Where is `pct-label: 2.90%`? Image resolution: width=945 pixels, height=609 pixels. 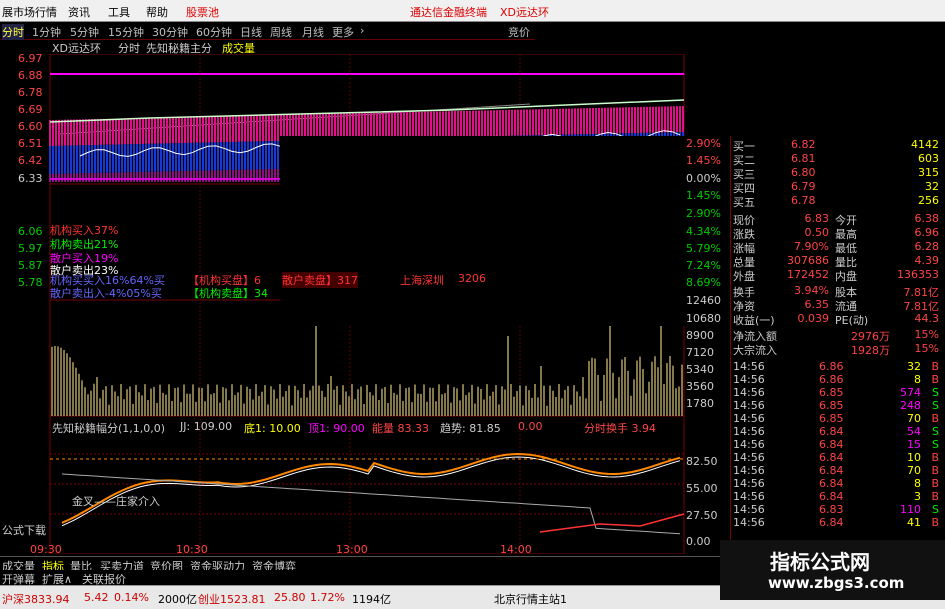
pct-label: 2.90% is located at coordinates (703, 213).